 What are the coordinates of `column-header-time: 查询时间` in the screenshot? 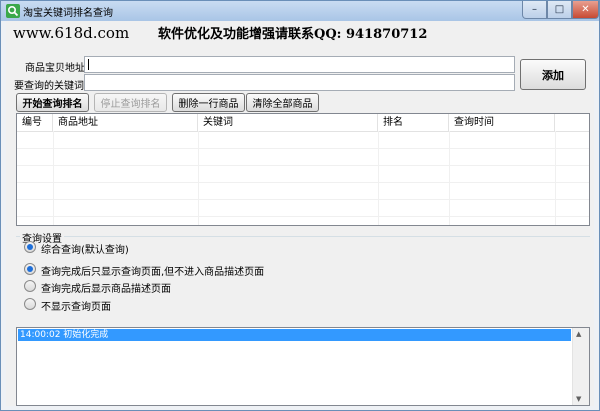 It's located at (502, 122).